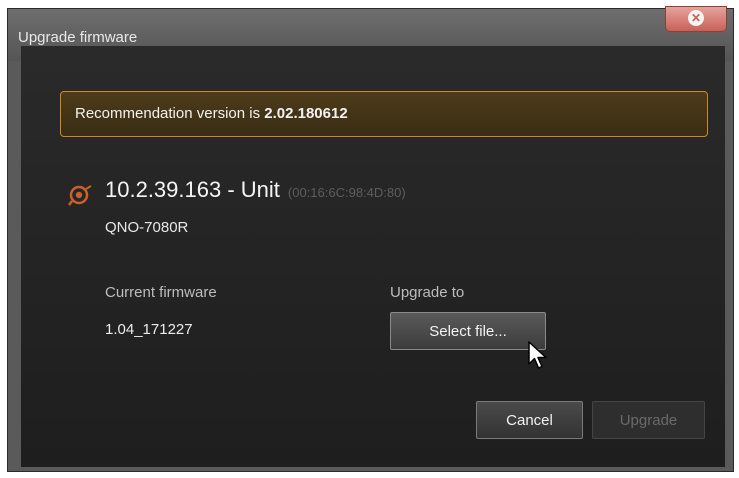  I want to click on unit-name: 10.2.39.163 - Unit (00:16:6C:98:4D:80), so click(255, 190).